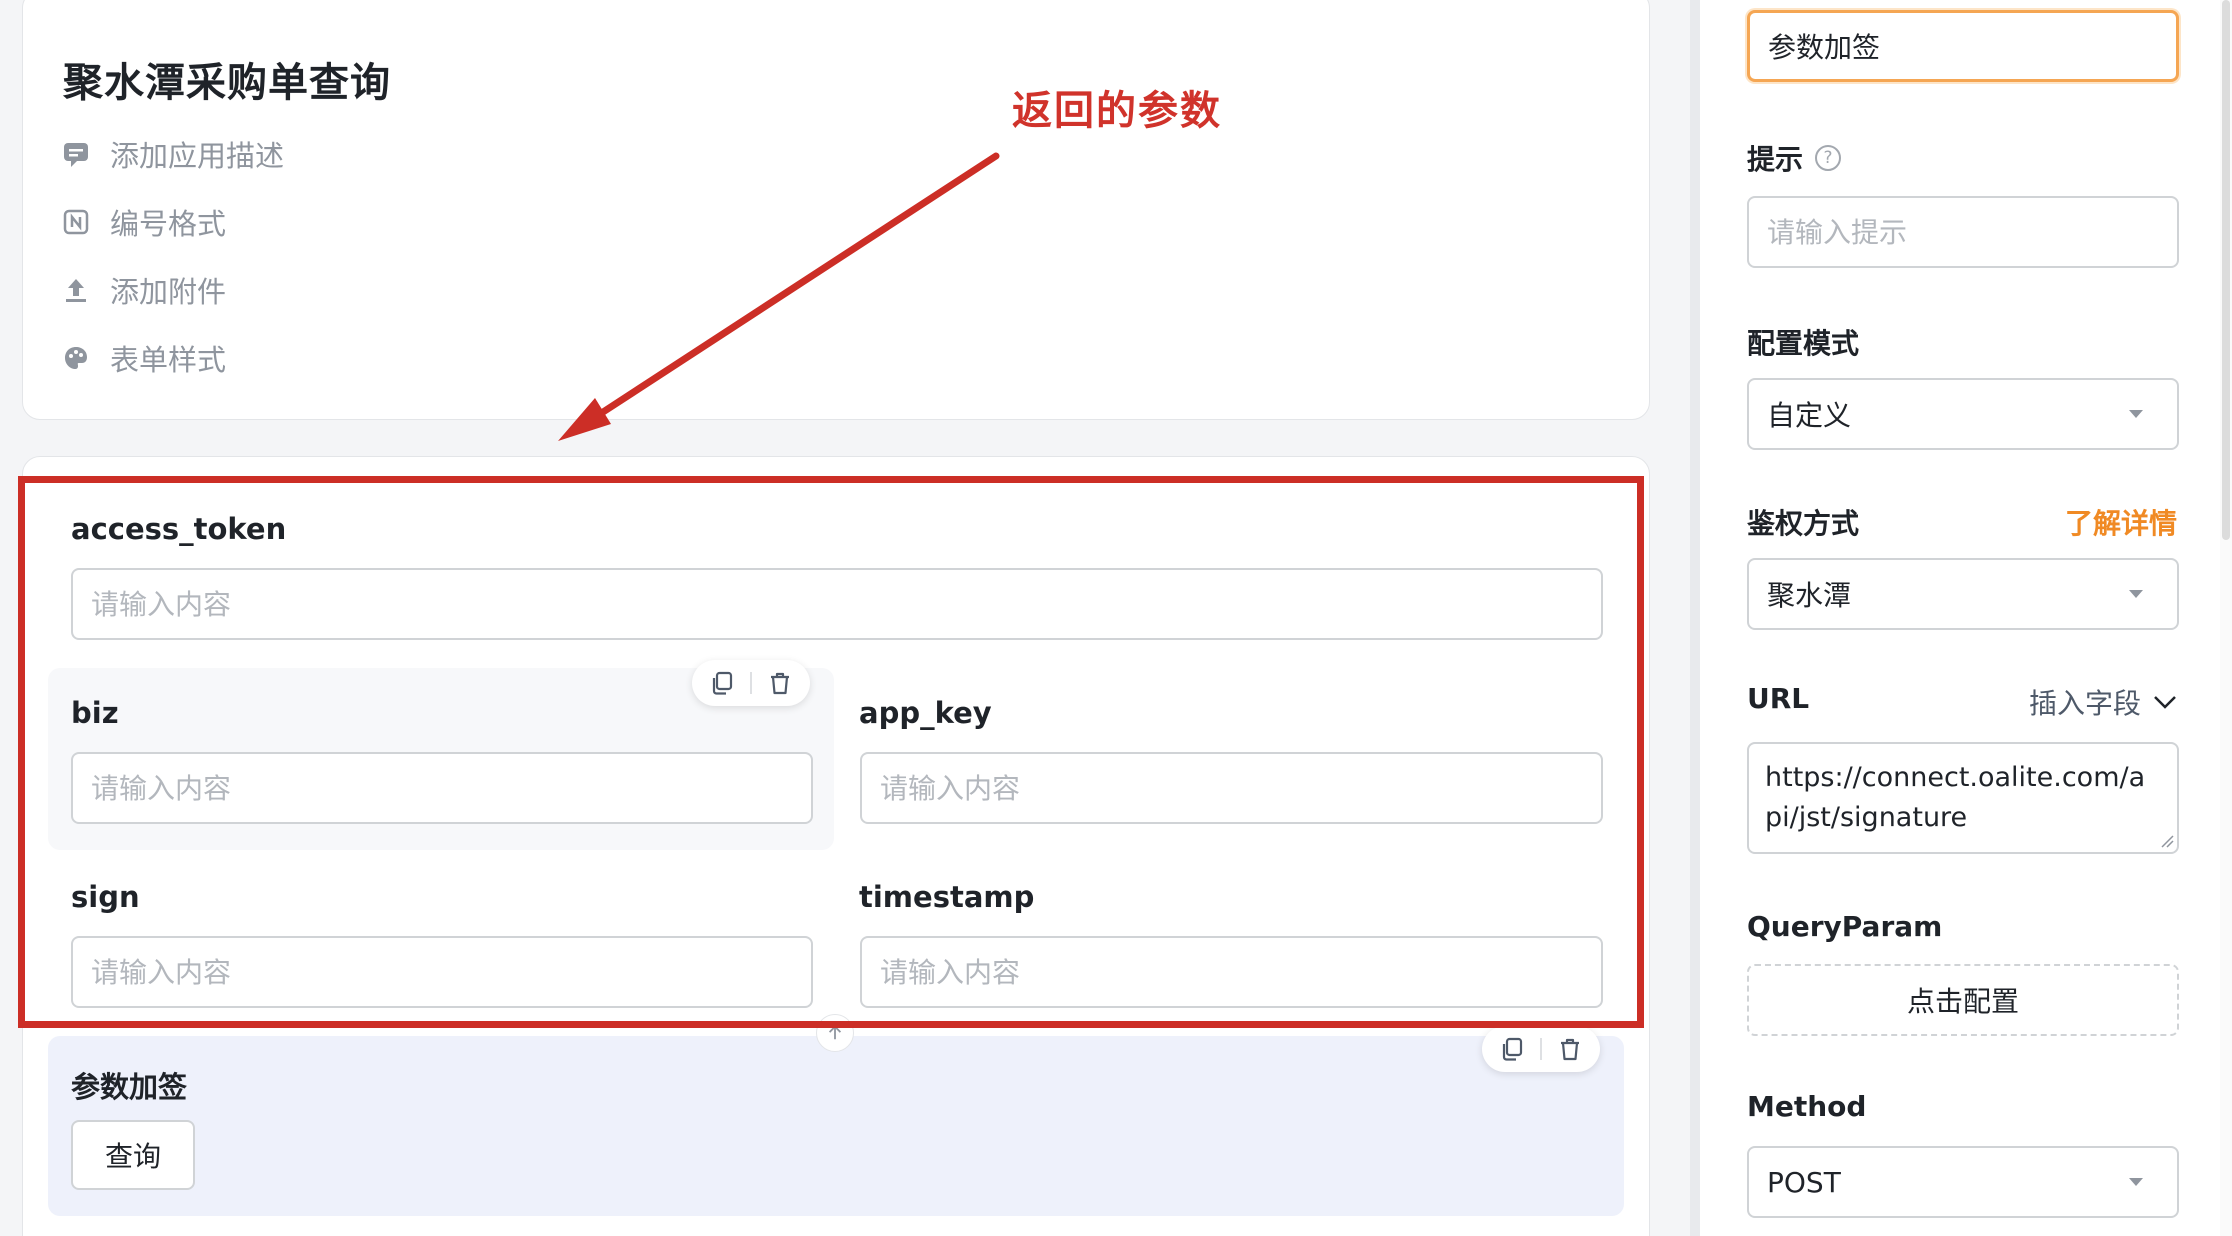 The image size is (2232, 1236). I want to click on arrow-up-icon, so click(835, 1032).